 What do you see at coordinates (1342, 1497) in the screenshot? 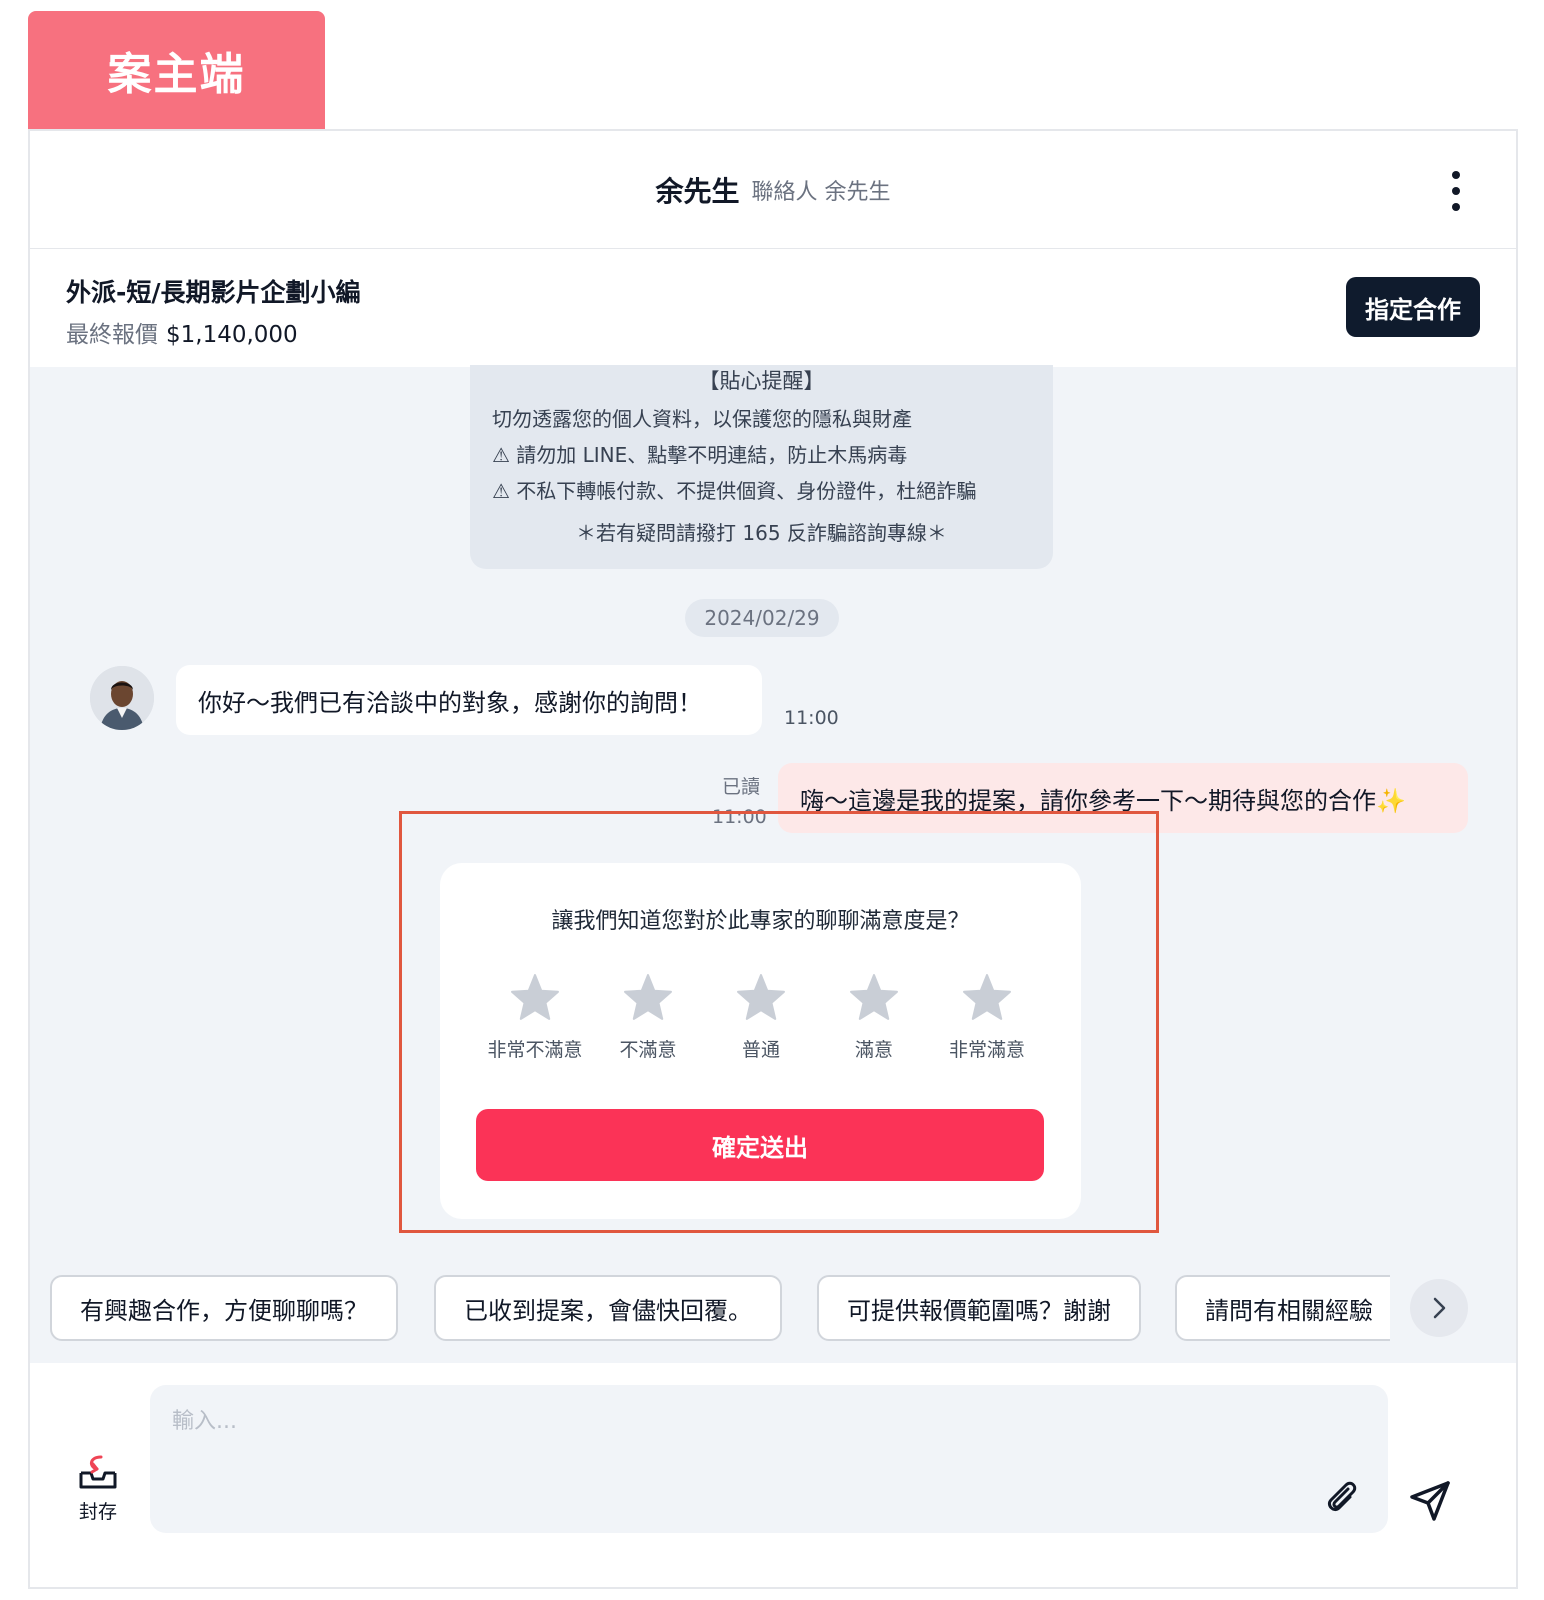
I see `paperclip-icon` at bounding box center [1342, 1497].